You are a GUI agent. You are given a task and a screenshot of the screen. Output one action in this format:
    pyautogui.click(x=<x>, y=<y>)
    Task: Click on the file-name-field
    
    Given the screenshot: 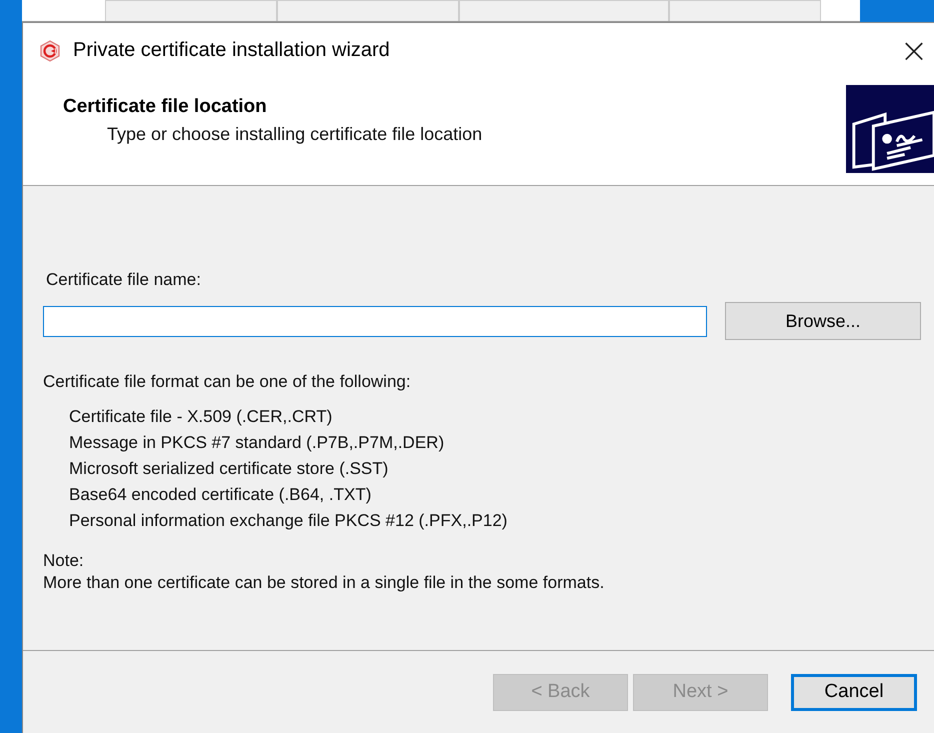 What is the action you would take?
    pyautogui.click(x=375, y=321)
    